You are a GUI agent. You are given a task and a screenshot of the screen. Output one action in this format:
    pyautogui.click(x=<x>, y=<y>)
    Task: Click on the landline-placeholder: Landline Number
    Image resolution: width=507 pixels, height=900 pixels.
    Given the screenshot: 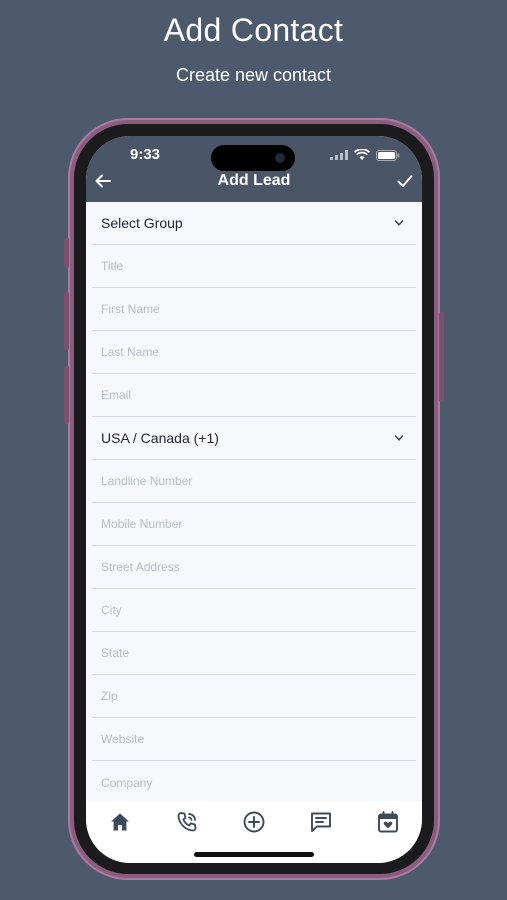 What is the action you would take?
    pyautogui.click(x=147, y=481)
    